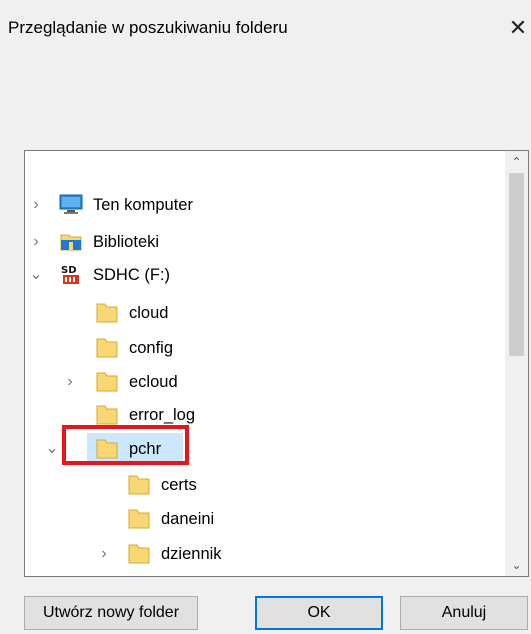 The height and width of the screenshot is (634, 531). I want to click on cancel-button: Anuluj, so click(464, 613).